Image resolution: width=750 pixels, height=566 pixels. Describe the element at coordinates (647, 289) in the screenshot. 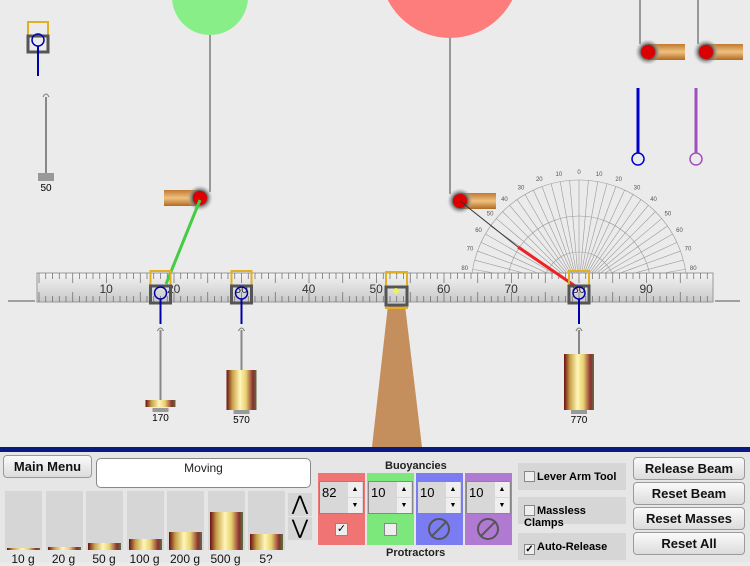

I see `beam-label: 90` at that location.